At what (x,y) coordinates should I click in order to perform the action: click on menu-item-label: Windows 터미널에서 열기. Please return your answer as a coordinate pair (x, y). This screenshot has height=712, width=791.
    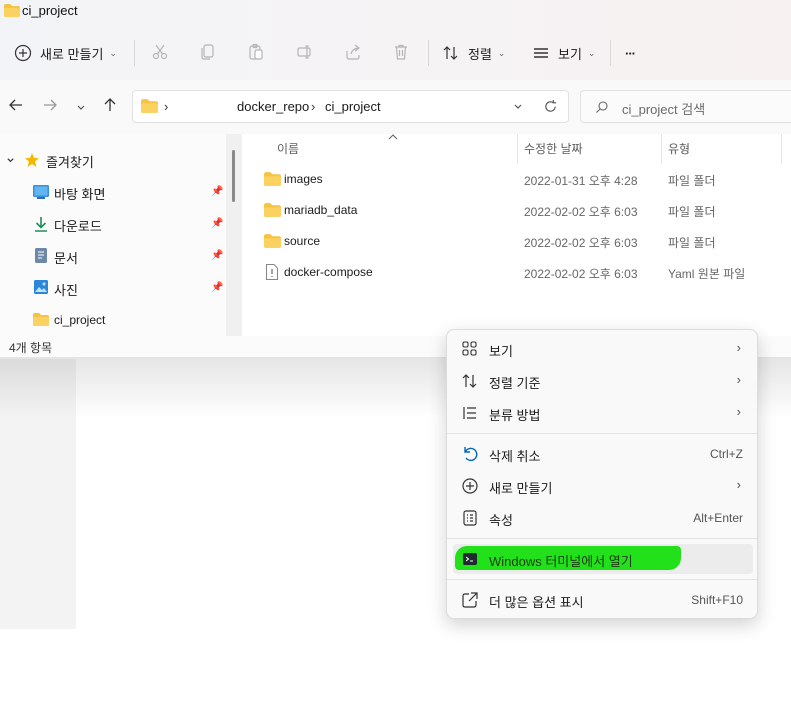
    Looking at the image, I should click on (561, 561).